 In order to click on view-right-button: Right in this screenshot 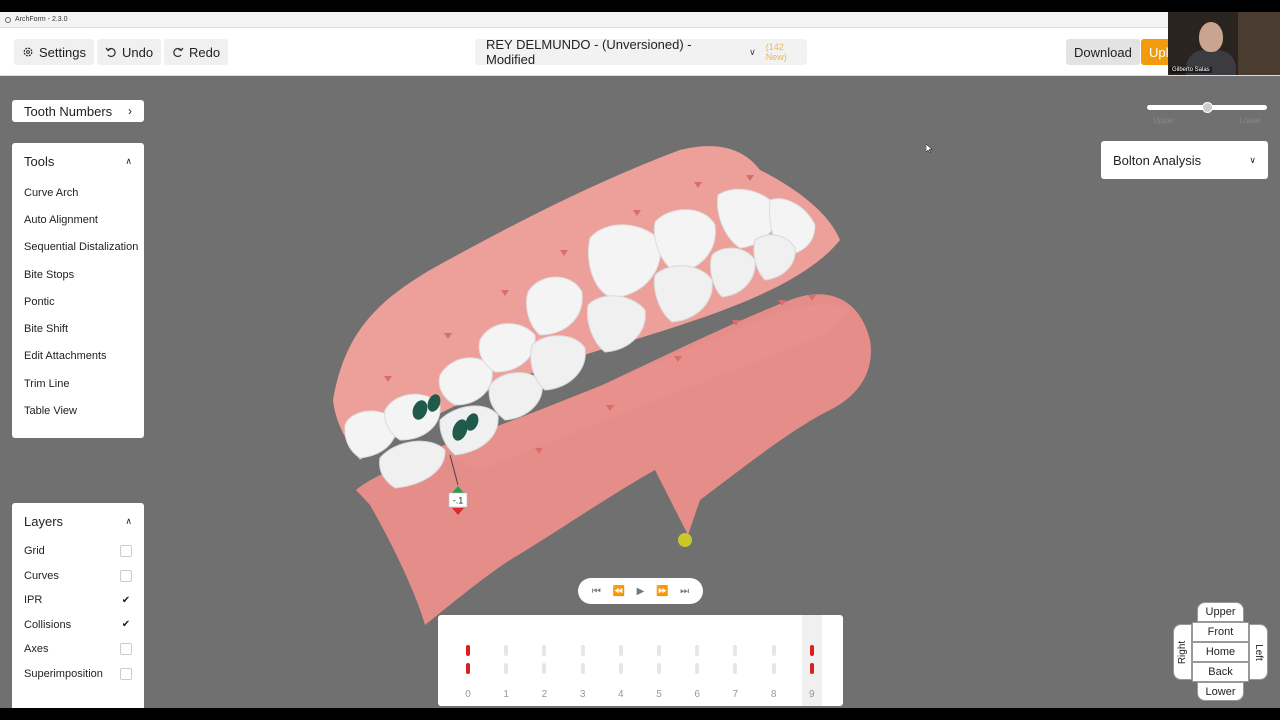, I will do `click(1182, 652)`.